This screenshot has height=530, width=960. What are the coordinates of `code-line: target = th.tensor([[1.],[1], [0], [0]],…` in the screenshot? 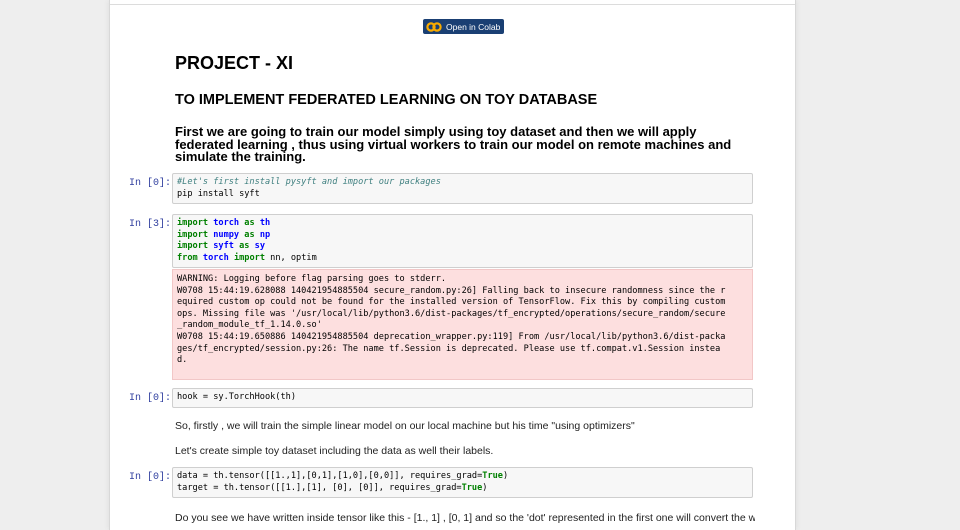 It's located at (462, 489).